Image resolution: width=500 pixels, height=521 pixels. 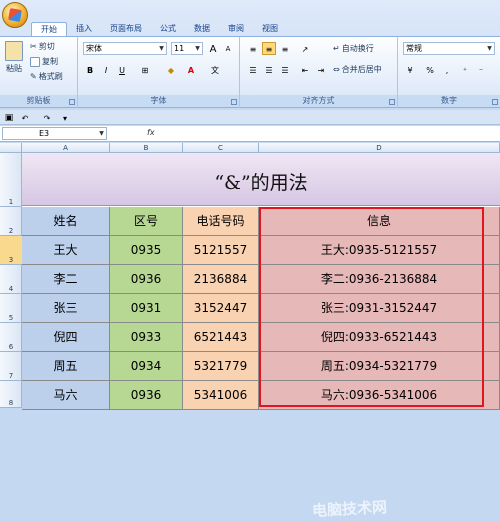 What do you see at coordinates (269, 48) in the screenshot?
I see `align-middle-icon: ≡` at bounding box center [269, 48].